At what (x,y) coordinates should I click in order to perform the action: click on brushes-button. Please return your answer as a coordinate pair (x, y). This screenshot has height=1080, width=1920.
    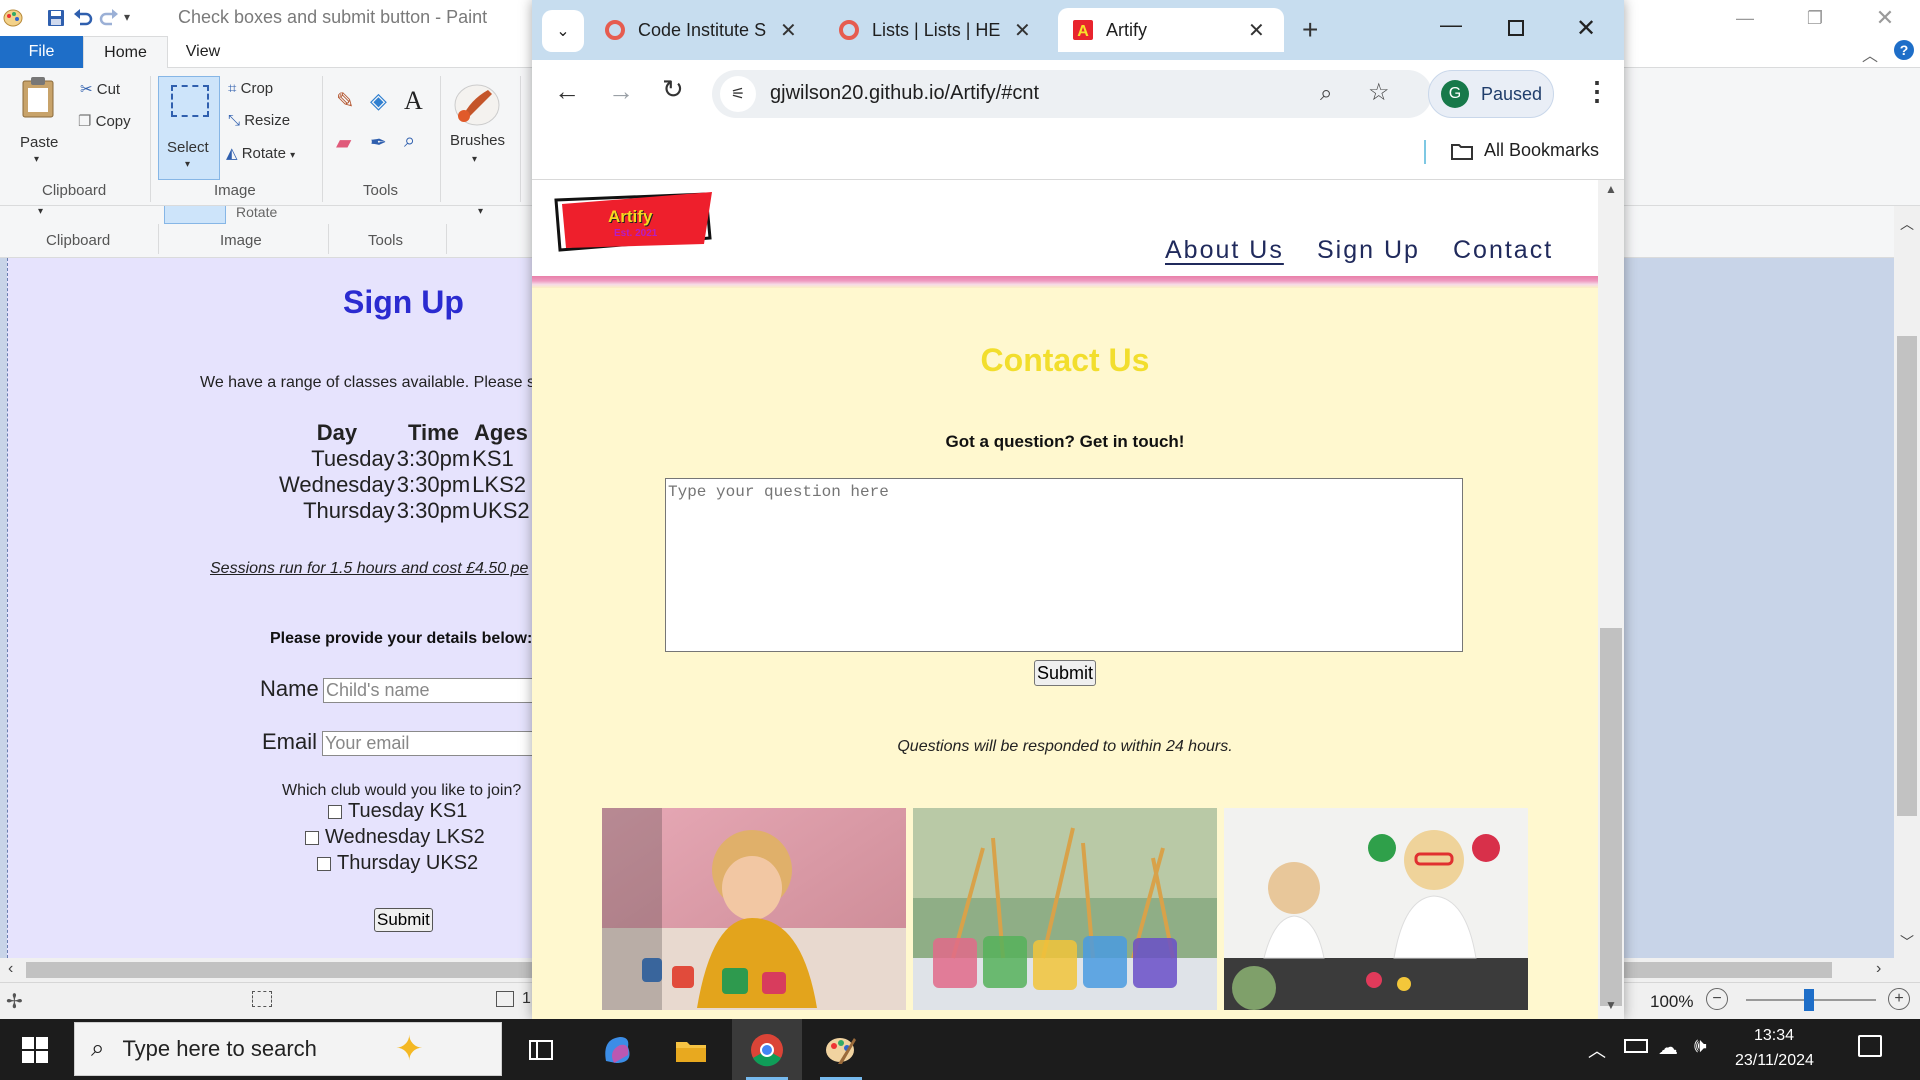
    Looking at the image, I should click on (477, 103).